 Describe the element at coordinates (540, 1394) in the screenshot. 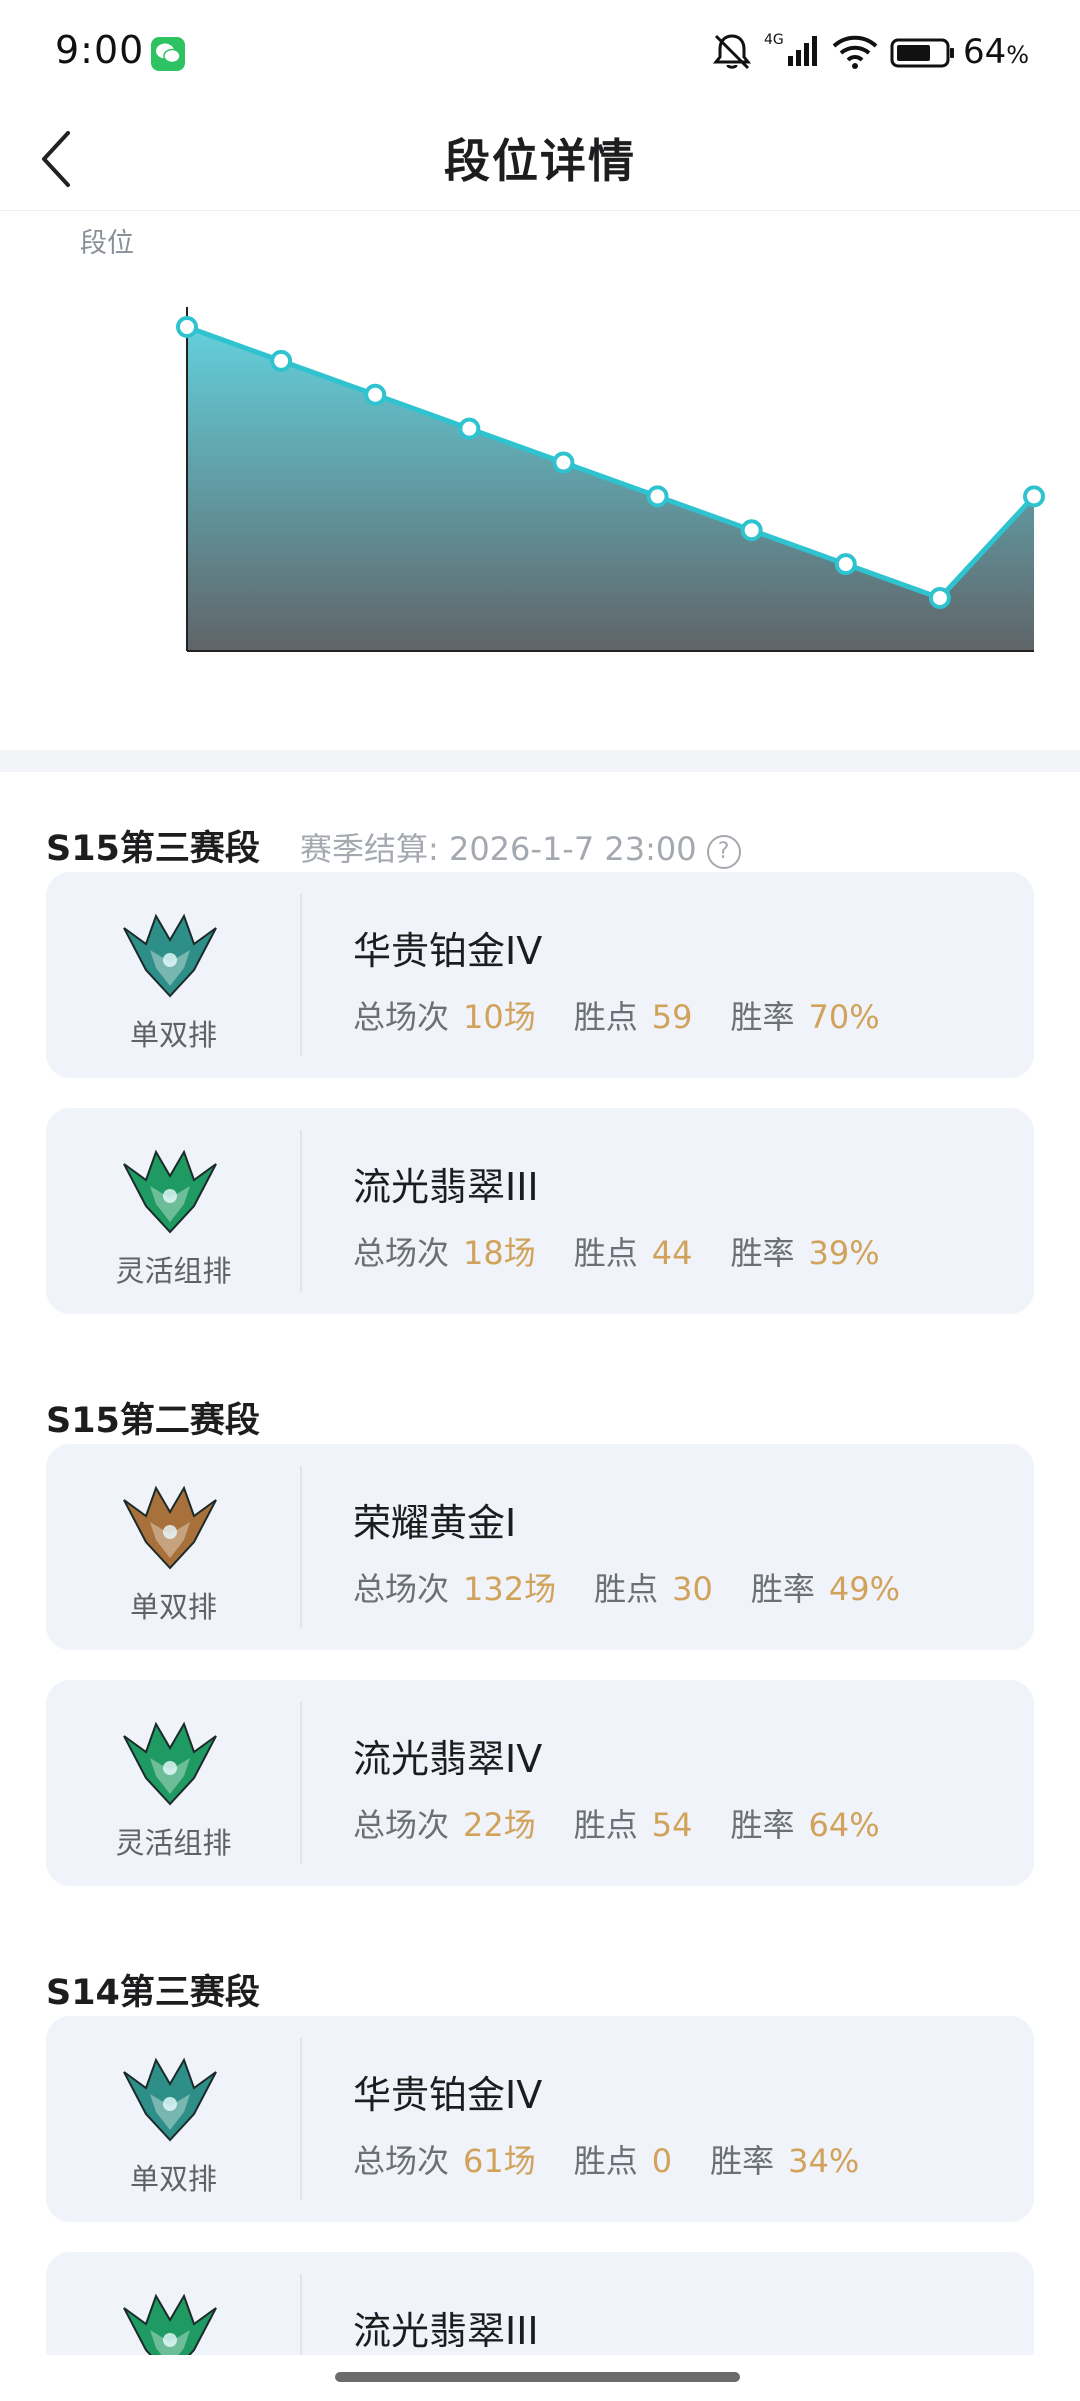

I see `season-header: S15第二赛段` at that location.